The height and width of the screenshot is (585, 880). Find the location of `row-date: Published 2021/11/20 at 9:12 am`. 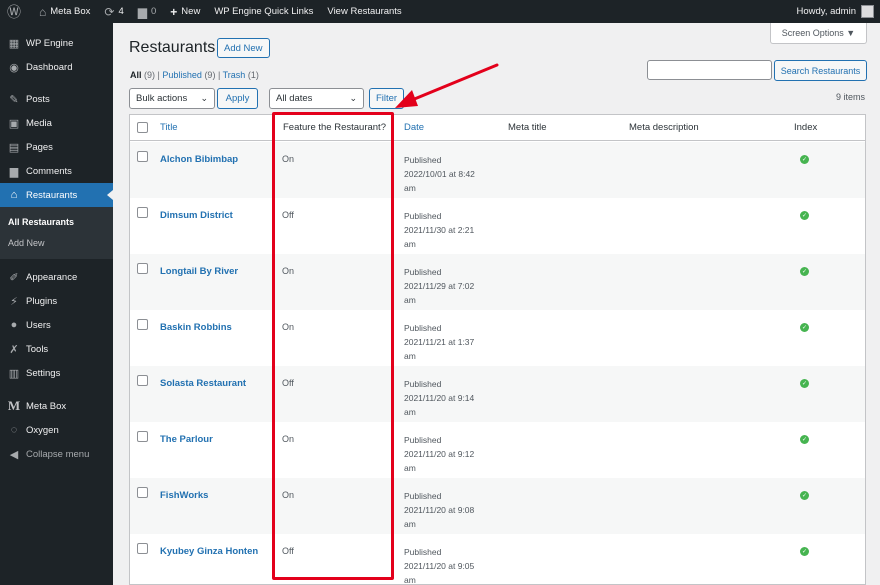

row-date: Published 2021/11/20 at 9:12 am is located at coordinates (439, 454).